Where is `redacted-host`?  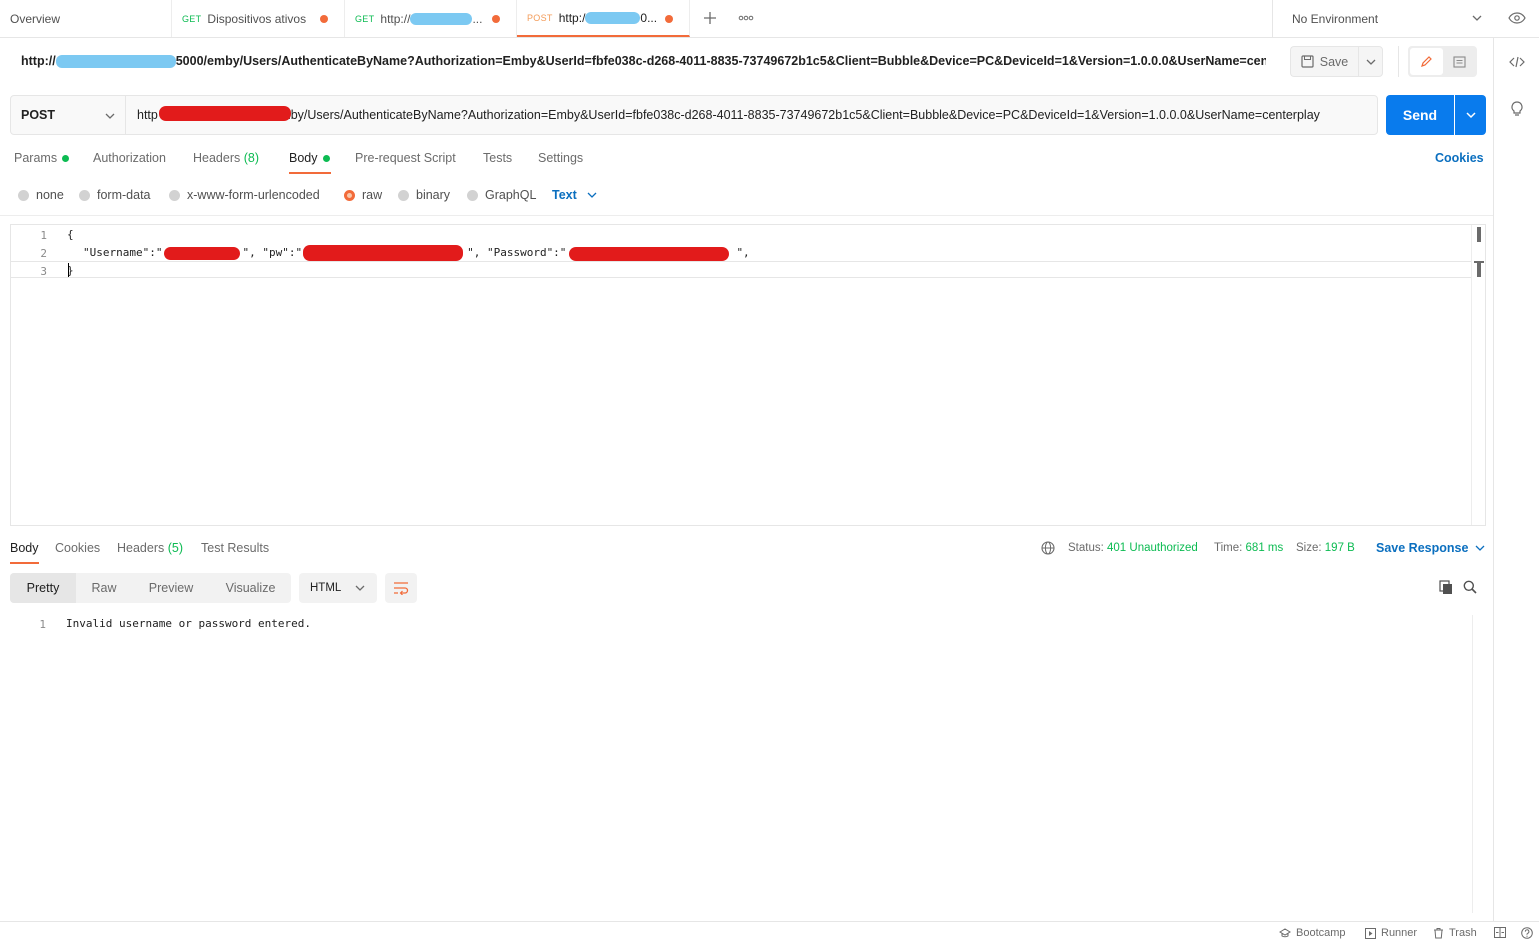
redacted-host is located at coordinates (441, 18).